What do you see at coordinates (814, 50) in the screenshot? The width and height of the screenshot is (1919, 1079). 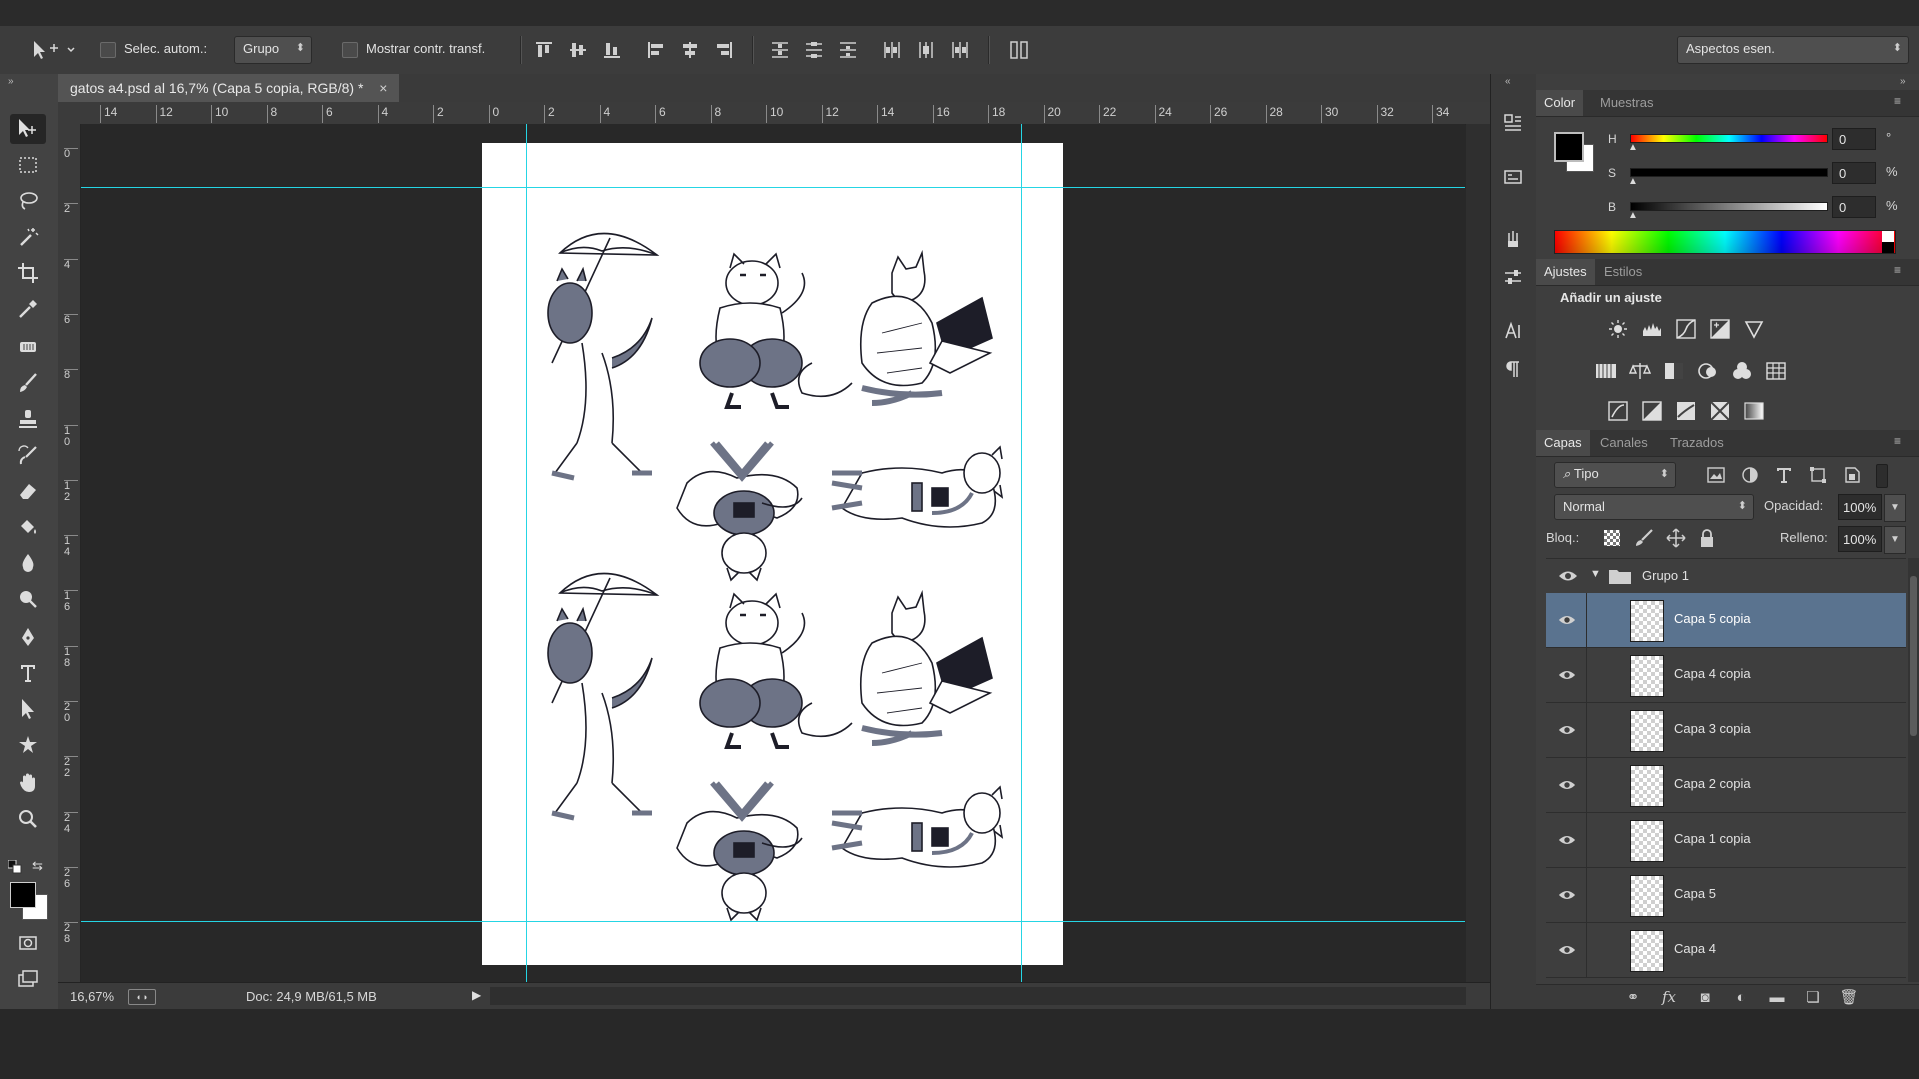 I see `distribute-vertical-centers-icon` at bounding box center [814, 50].